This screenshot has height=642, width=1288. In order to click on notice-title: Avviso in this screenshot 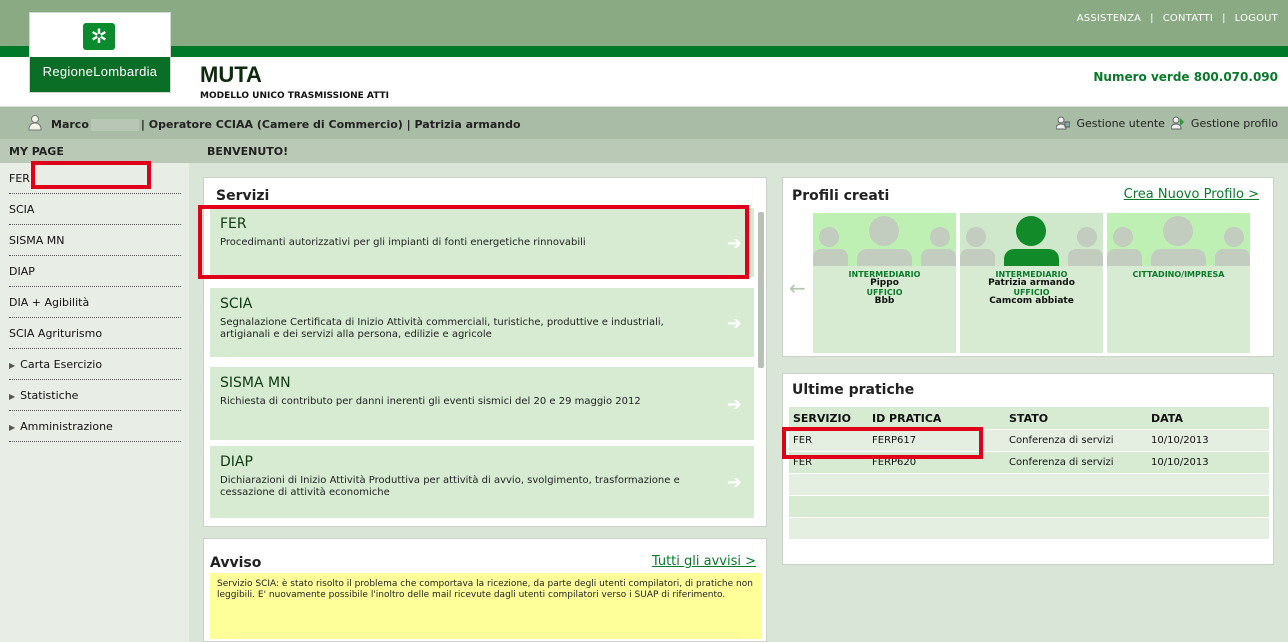, I will do `click(236, 563)`.